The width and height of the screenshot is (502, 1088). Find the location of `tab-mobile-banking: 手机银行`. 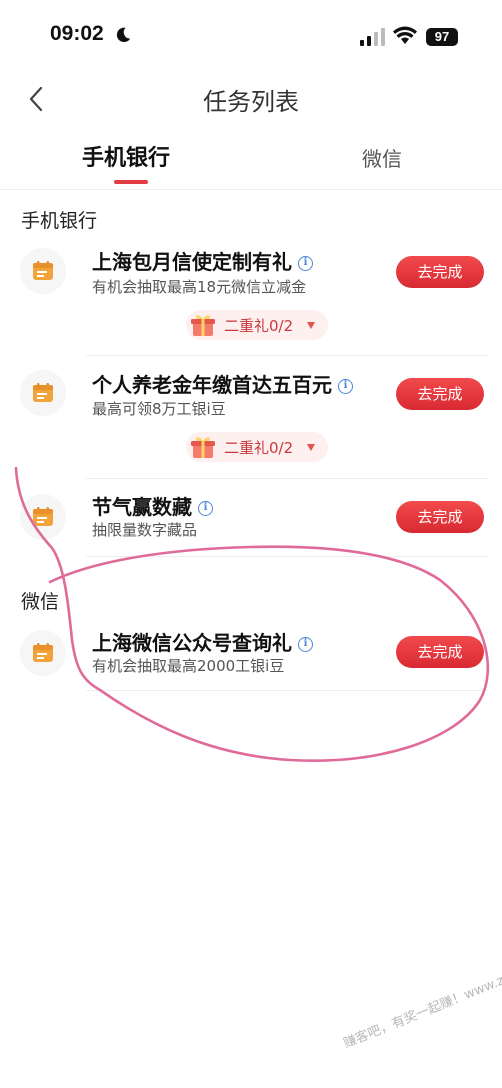

tab-mobile-banking: 手机银行 is located at coordinates (126, 156).